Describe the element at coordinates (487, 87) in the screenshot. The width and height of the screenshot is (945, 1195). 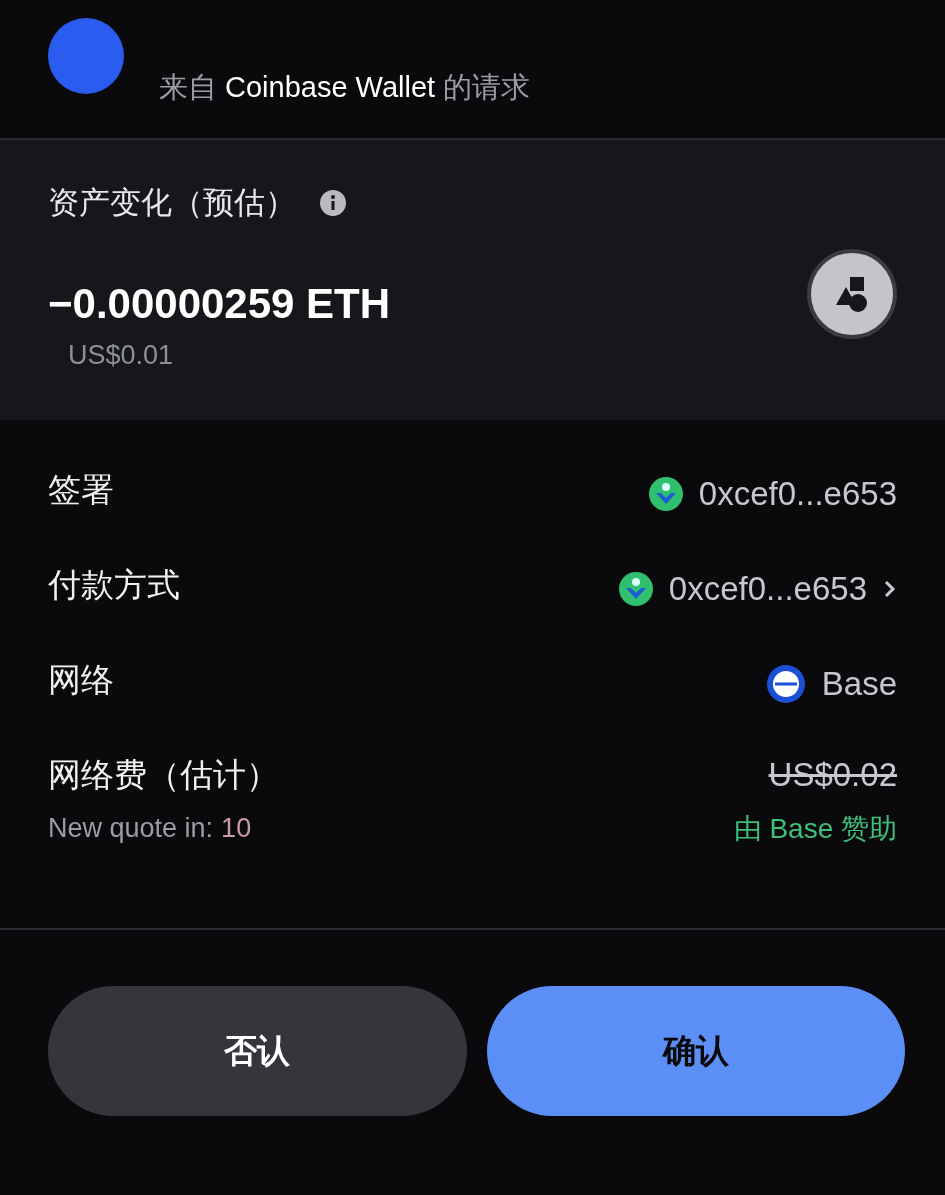
I see `request-suffix: 的请求` at that location.